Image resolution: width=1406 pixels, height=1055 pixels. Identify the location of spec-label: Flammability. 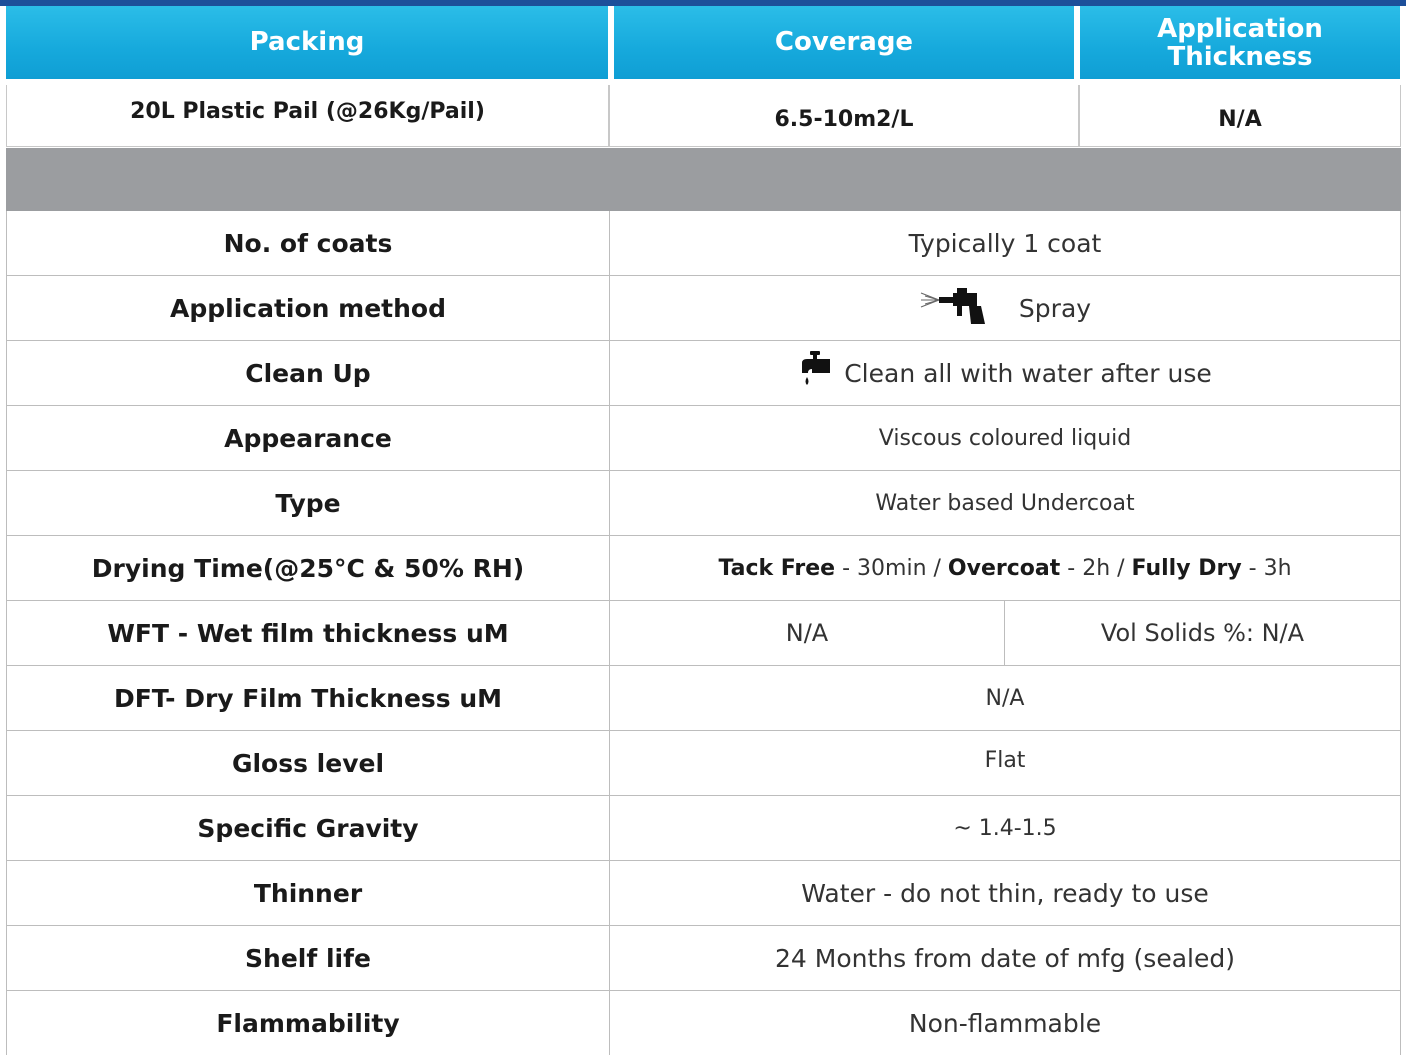
(308, 1023).